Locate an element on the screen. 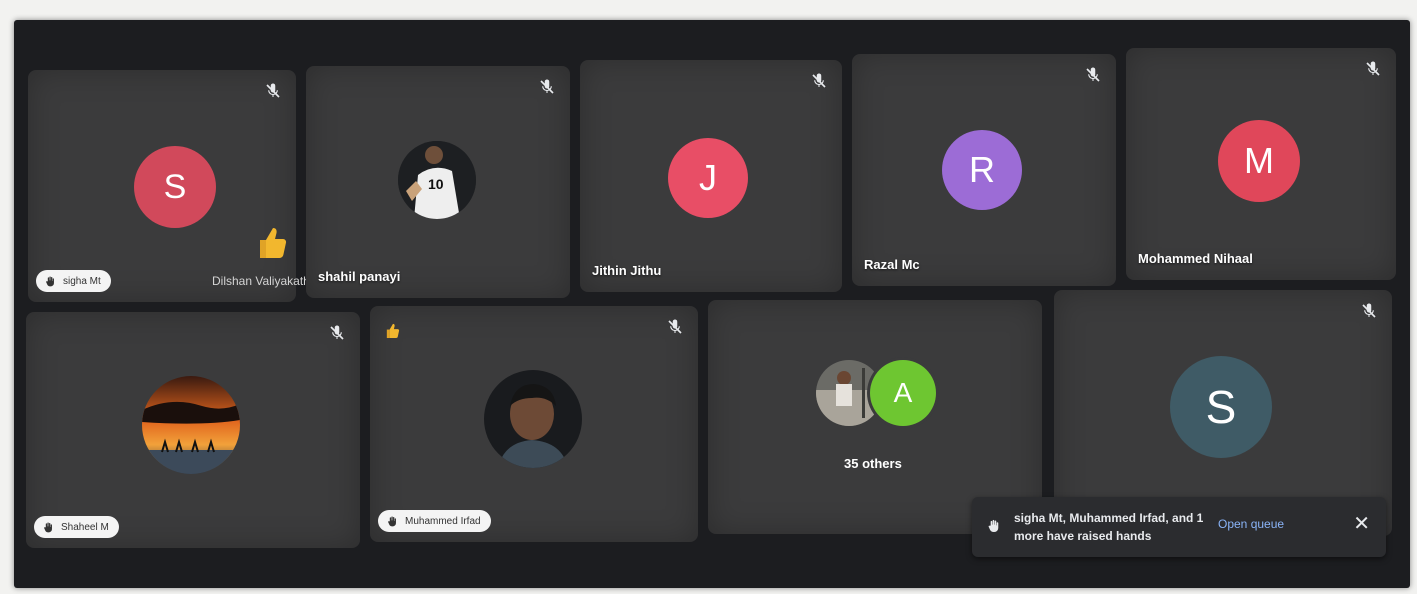 The image size is (1417, 594). participant-tile-sigha: S sigha Mt is located at coordinates (162, 186).